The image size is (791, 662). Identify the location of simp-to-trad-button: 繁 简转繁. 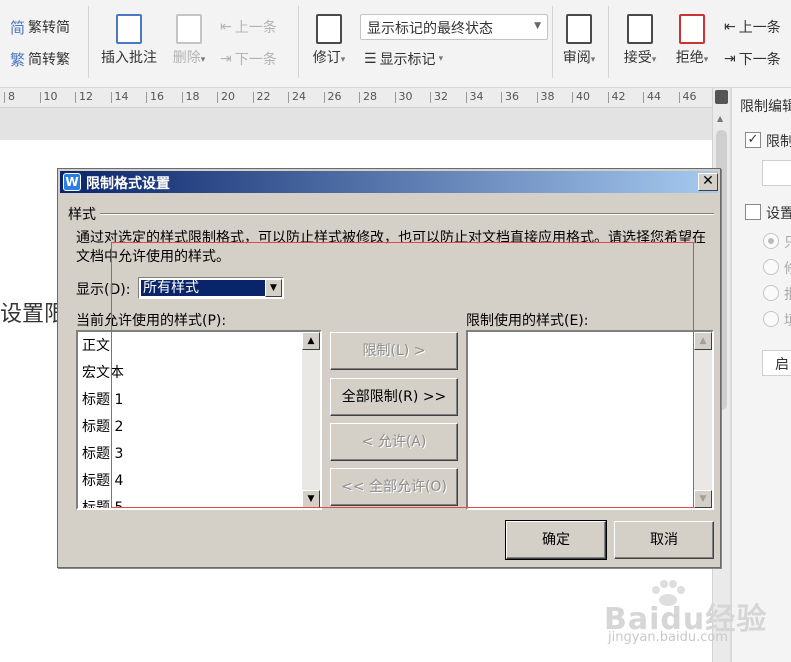
(40, 59).